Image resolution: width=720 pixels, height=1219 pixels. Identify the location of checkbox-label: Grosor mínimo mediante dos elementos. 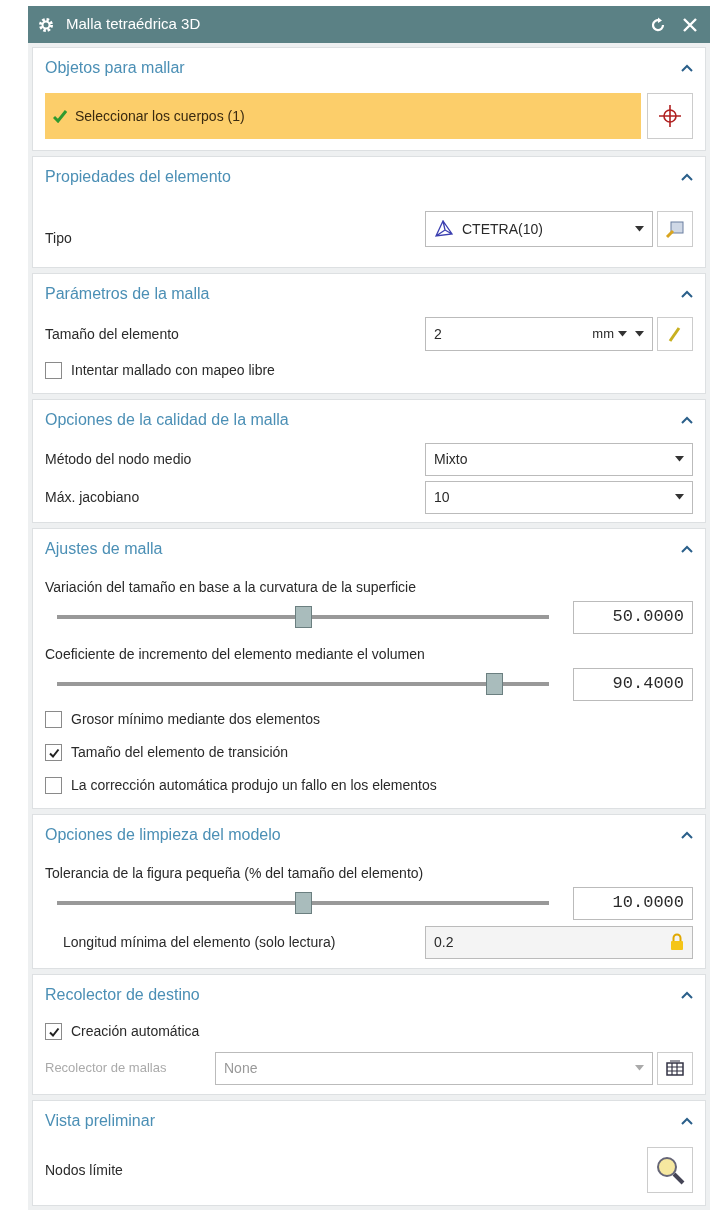
(195, 719).